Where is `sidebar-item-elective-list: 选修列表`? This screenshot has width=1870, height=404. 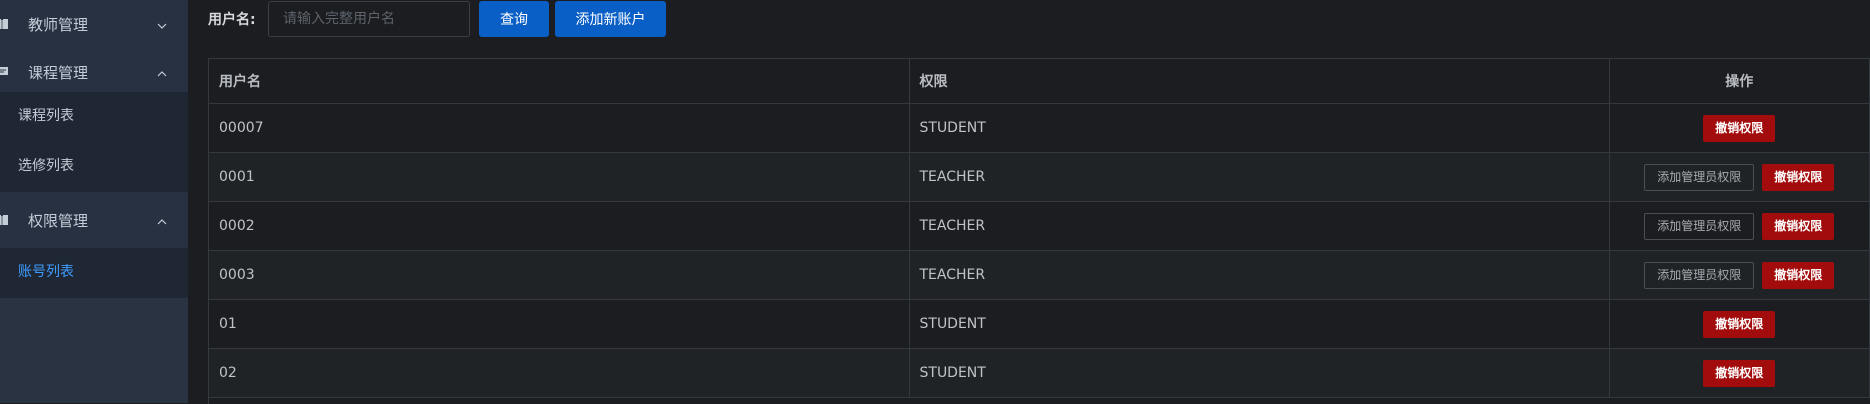
sidebar-item-elective-list: 选修列表 is located at coordinates (94, 167).